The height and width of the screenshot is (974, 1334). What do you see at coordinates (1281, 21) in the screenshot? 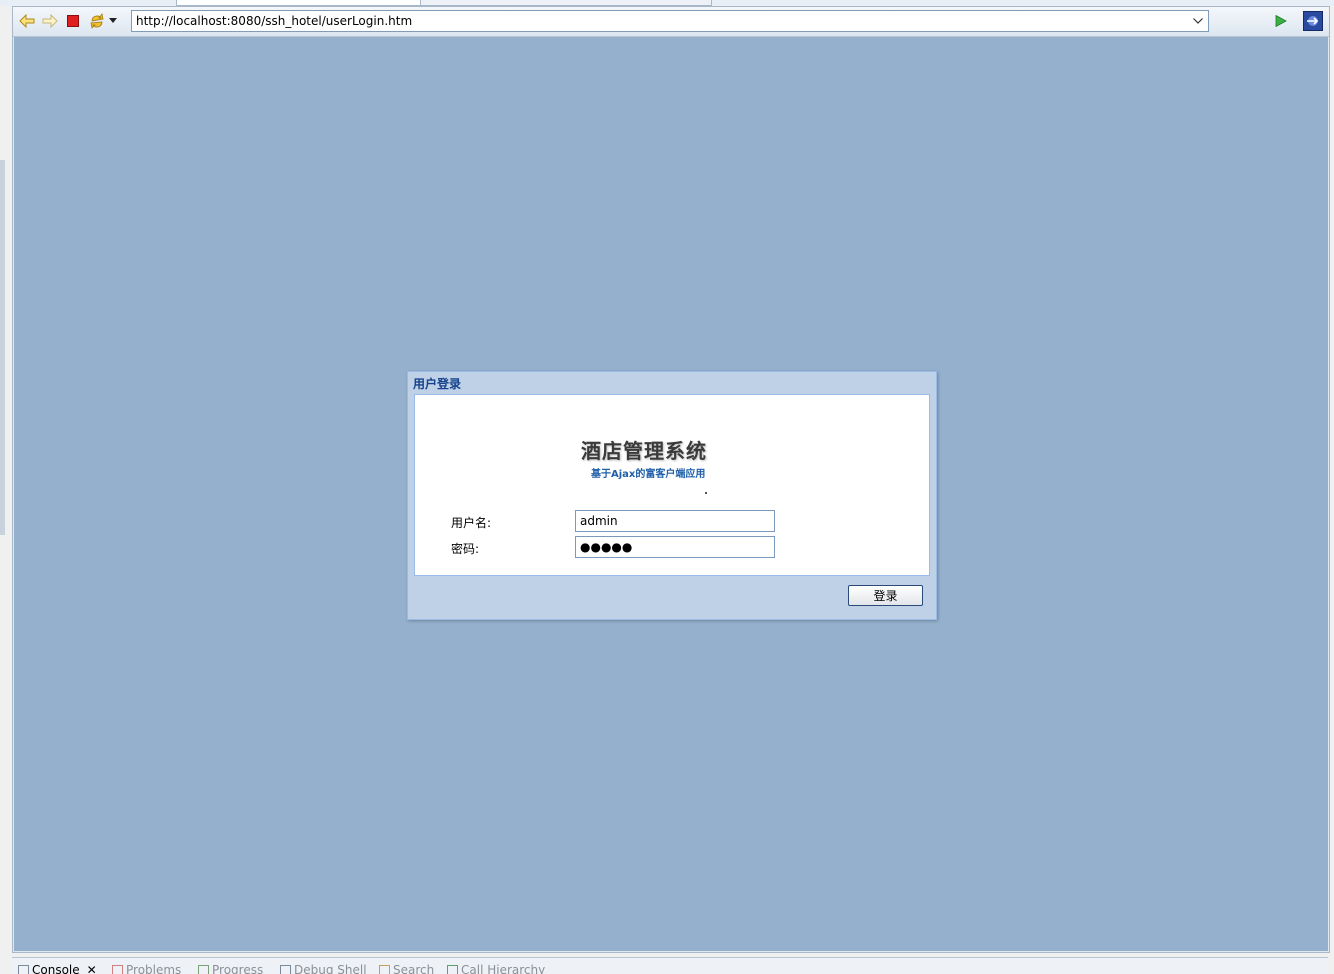
I see `go-icon` at bounding box center [1281, 21].